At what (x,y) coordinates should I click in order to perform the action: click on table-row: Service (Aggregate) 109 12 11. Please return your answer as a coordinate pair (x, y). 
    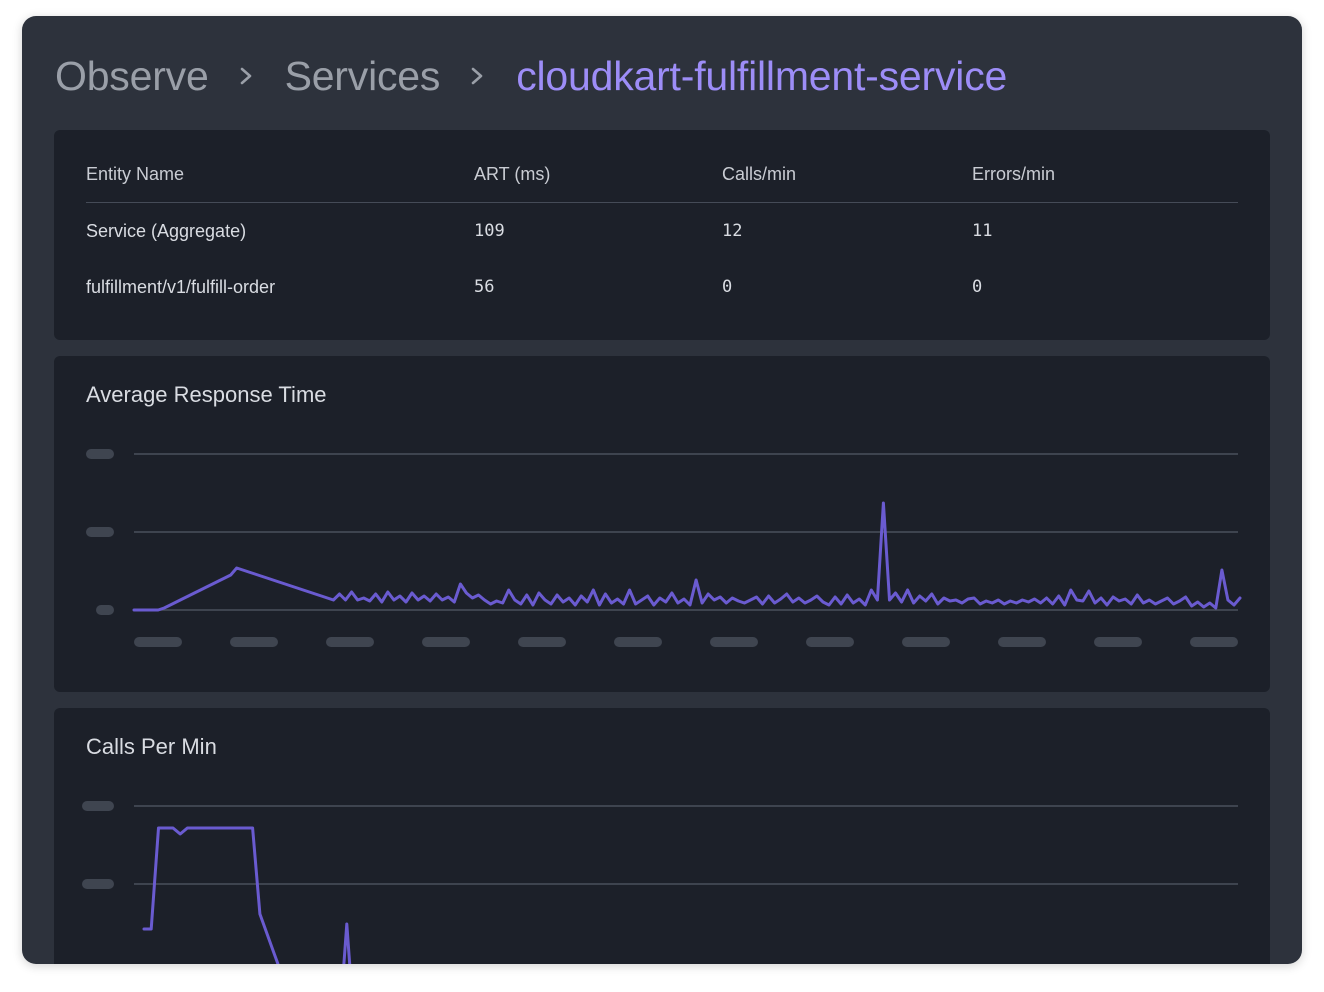
    Looking at the image, I should click on (662, 231).